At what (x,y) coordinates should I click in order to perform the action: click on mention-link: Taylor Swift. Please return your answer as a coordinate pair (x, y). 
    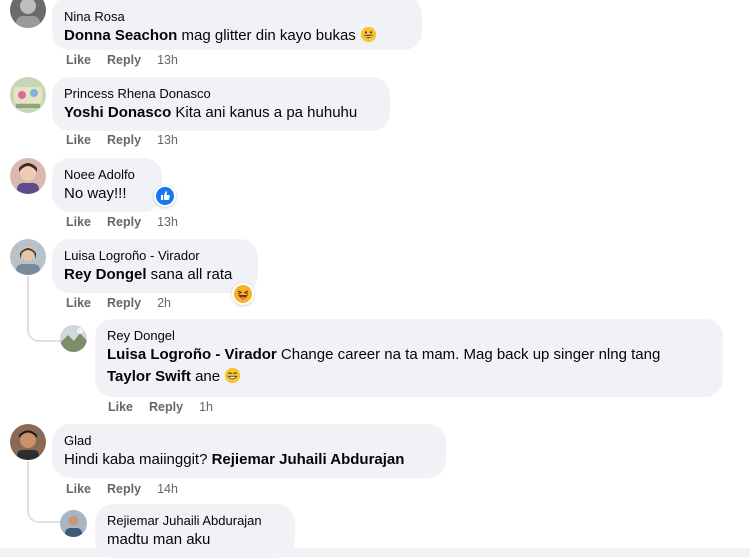
    Looking at the image, I should click on (149, 376).